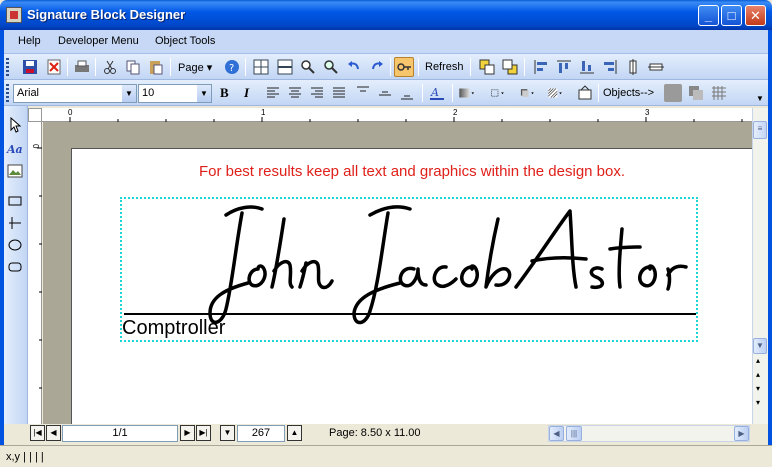 This screenshot has height=467, width=772. I want to click on next-page-button: ▶, so click(187, 433).